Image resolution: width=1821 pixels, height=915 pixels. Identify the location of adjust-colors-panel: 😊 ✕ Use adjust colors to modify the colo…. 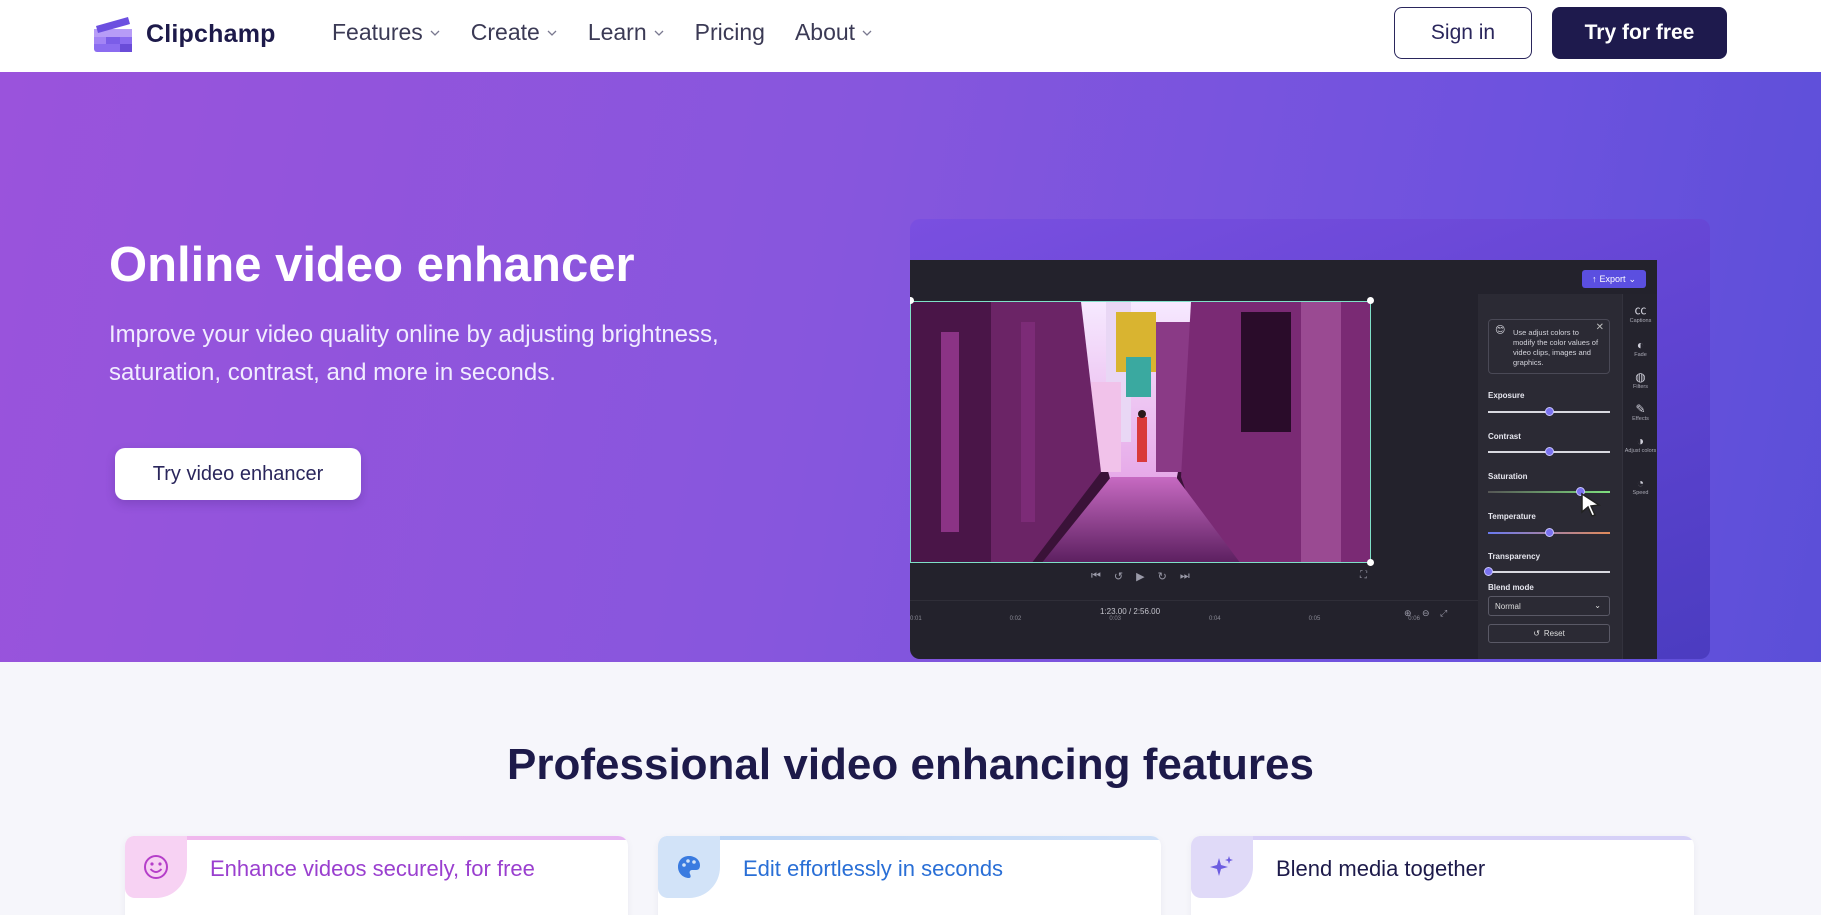
(1550, 476).